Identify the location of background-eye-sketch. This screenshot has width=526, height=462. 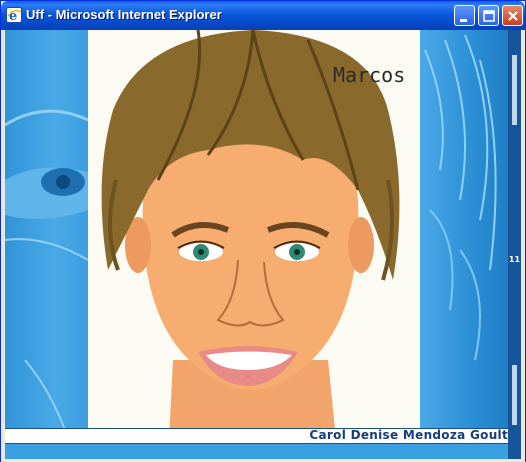
(47, 270).